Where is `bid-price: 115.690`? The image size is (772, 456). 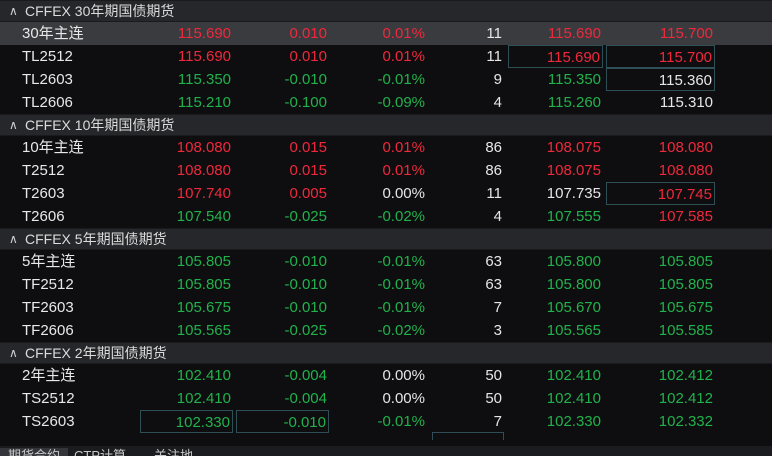
bid-price: 115.690 is located at coordinates (555, 56).